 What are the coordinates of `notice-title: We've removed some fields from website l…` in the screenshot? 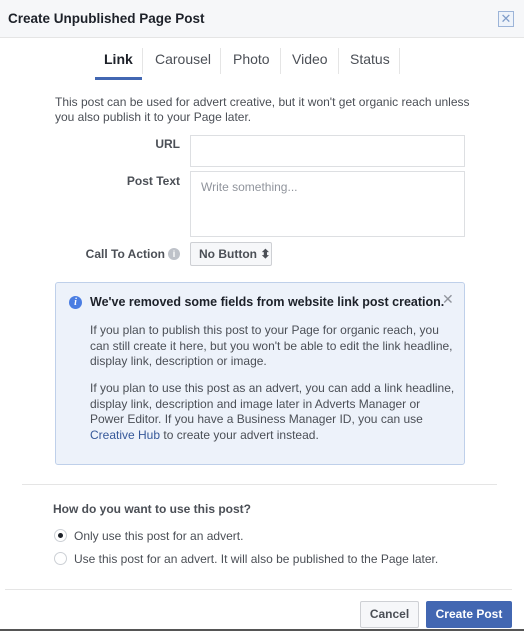 It's located at (267, 302).